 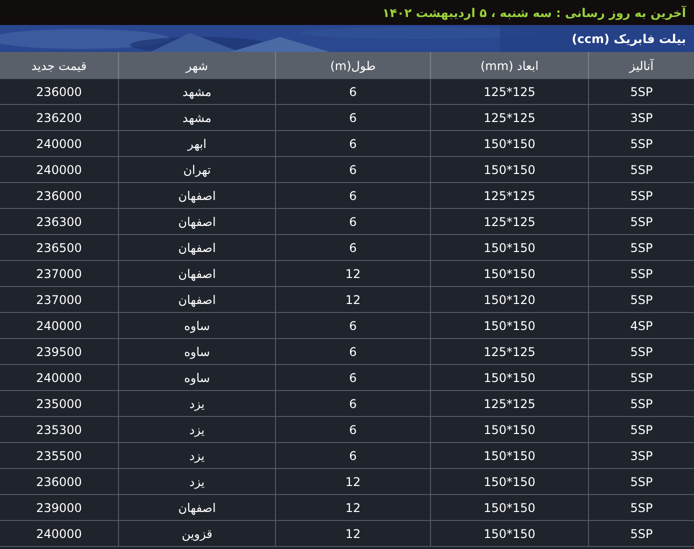 I want to click on table-cell: ابهر, so click(x=196, y=143).